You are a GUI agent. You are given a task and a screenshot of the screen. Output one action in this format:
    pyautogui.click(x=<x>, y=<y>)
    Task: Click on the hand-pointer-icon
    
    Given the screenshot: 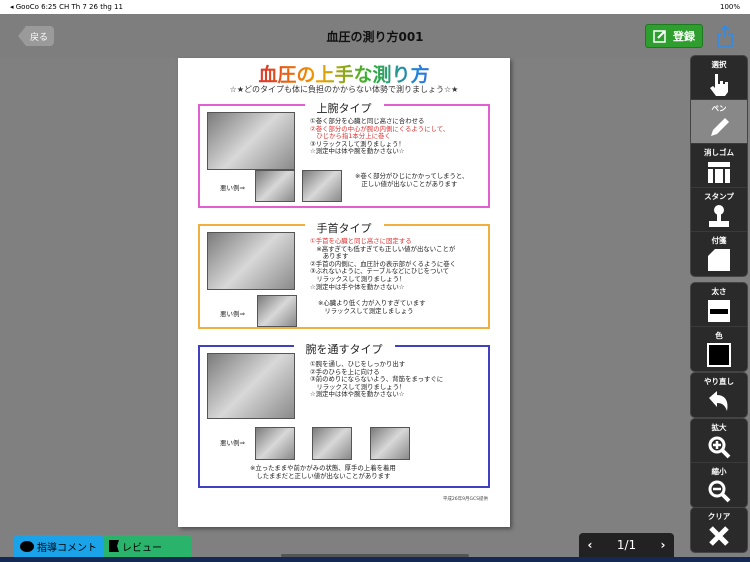 What is the action you would take?
    pyautogui.click(x=719, y=85)
    